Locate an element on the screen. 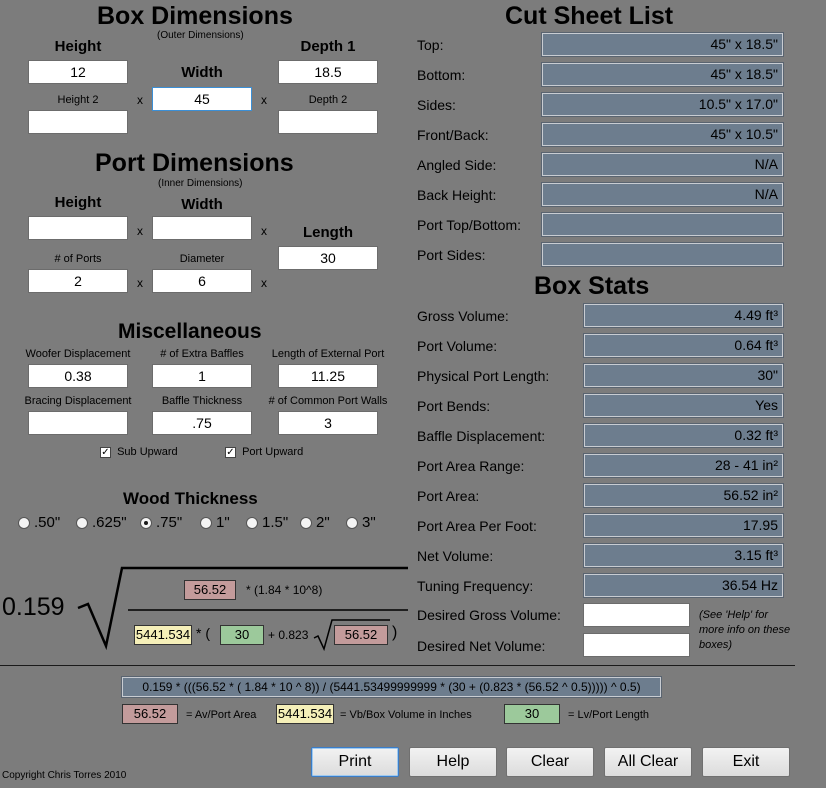  stat-value: 28 - 41 in² is located at coordinates (683, 465).